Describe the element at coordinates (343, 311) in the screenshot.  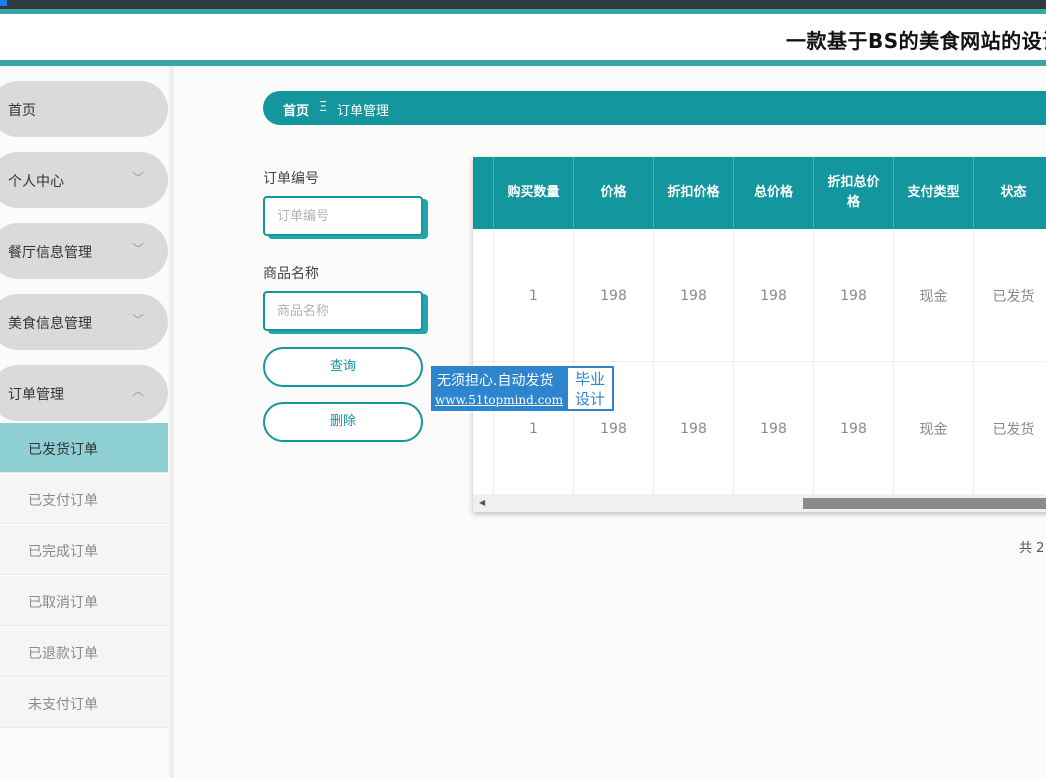
I see `product-name-input` at that location.